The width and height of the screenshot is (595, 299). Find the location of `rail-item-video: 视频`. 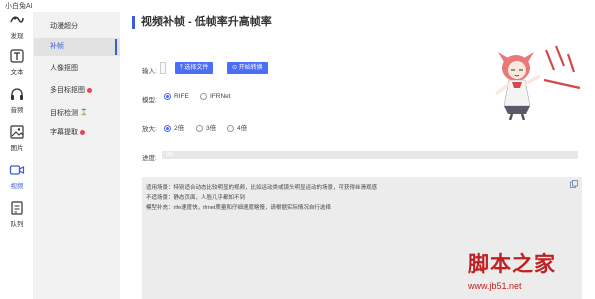

rail-item-video: 视频 is located at coordinates (17, 180).